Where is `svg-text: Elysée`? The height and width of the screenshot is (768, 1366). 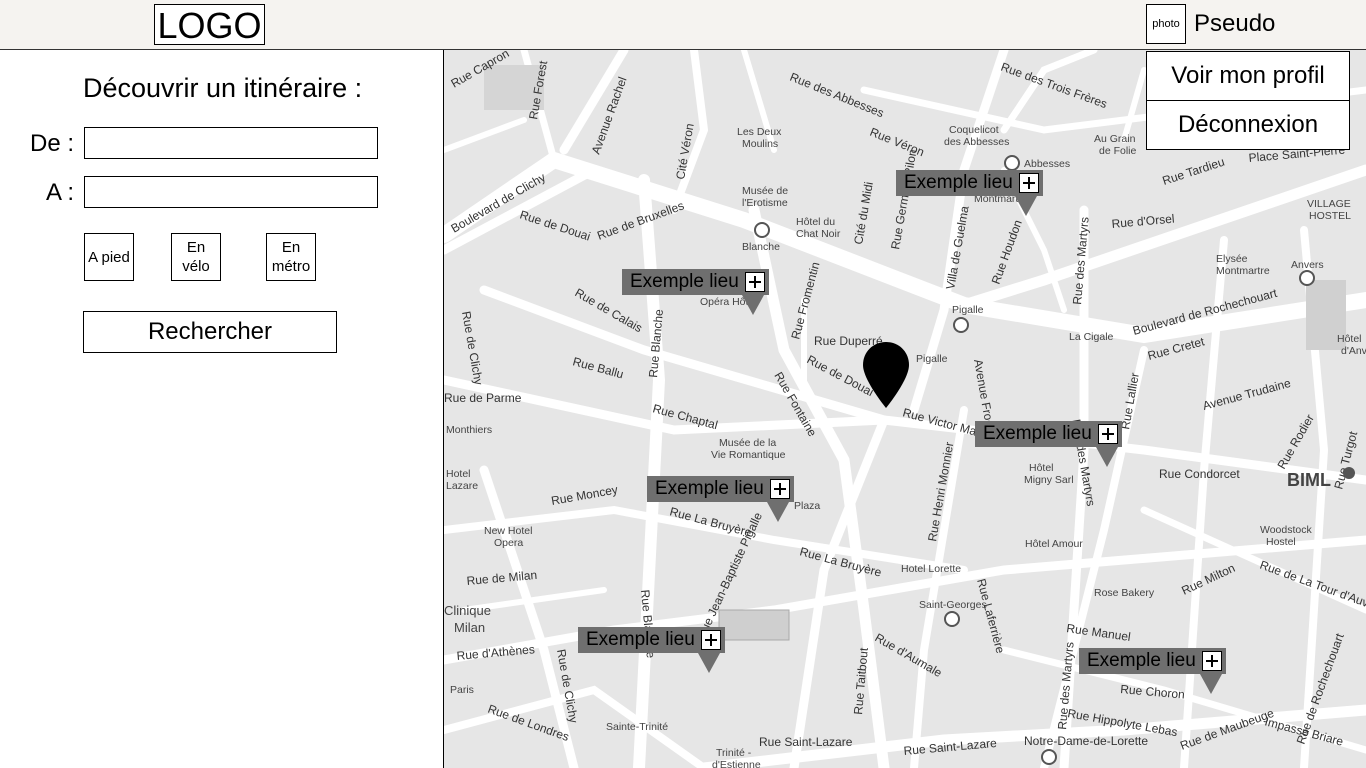
svg-text: Elysée is located at coordinates (1232, 259).